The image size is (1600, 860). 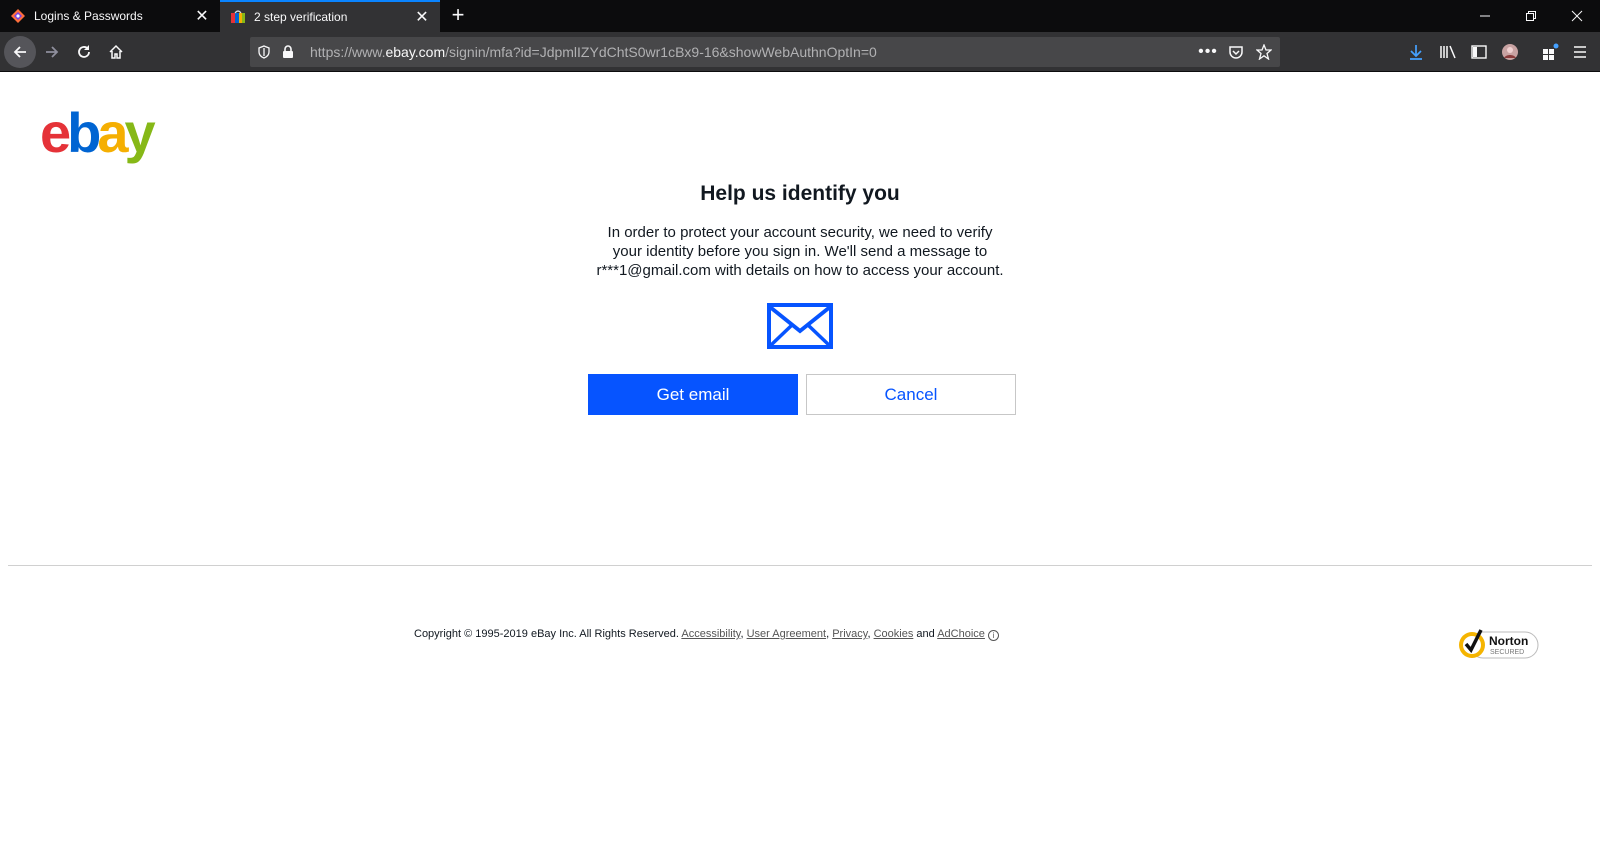 What do you see at coordinates (88, 16) in the screenshot?
I see `tab-title: Logins & Passwords` at bounding box center [88, 16].